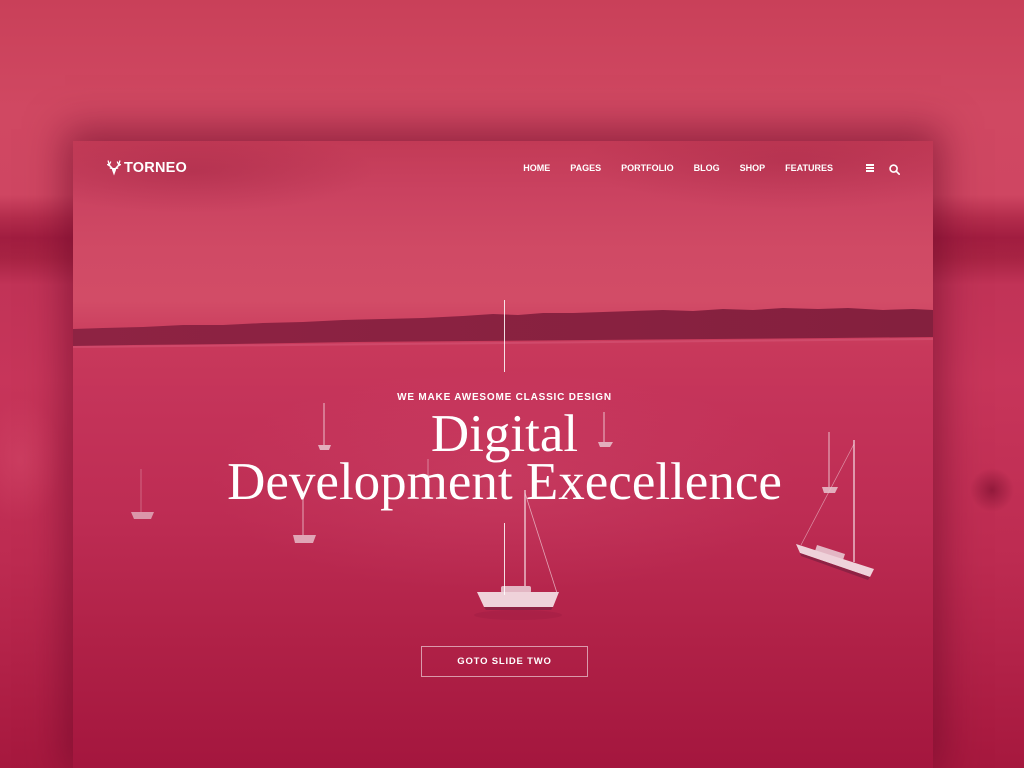 The width and height of the screenshot is (1024, 768). I want to click on hero-divider-bottom, so click(504, 559).